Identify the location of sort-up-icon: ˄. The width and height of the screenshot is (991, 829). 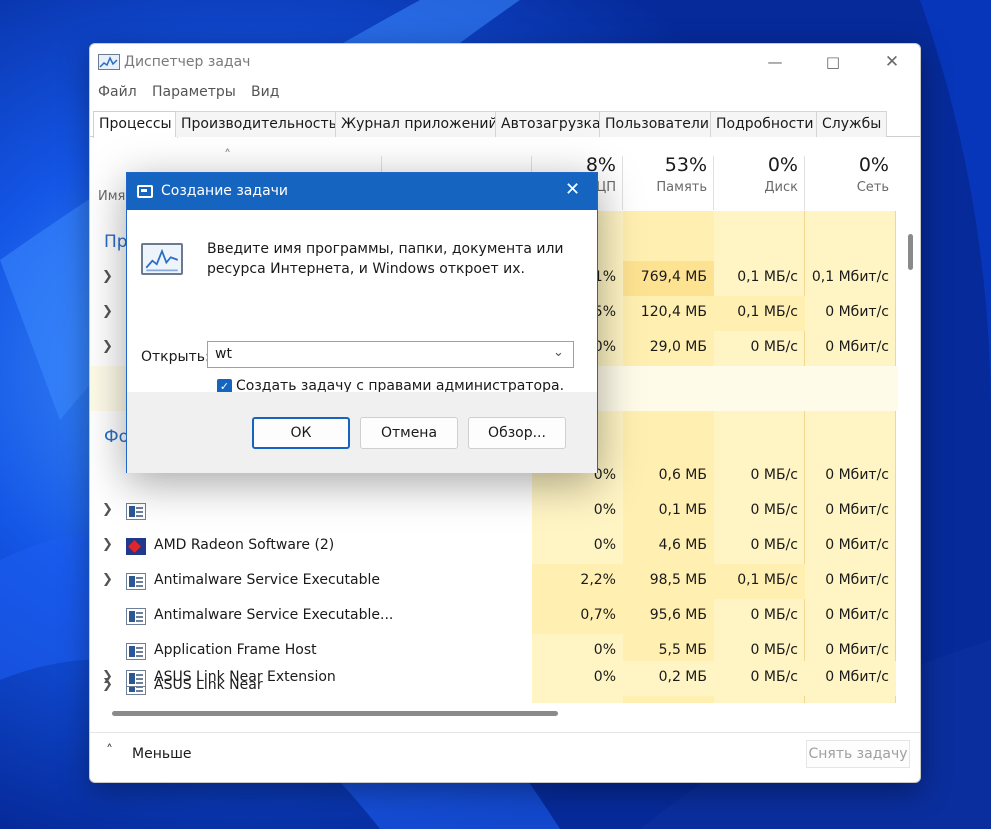
(227, 156).